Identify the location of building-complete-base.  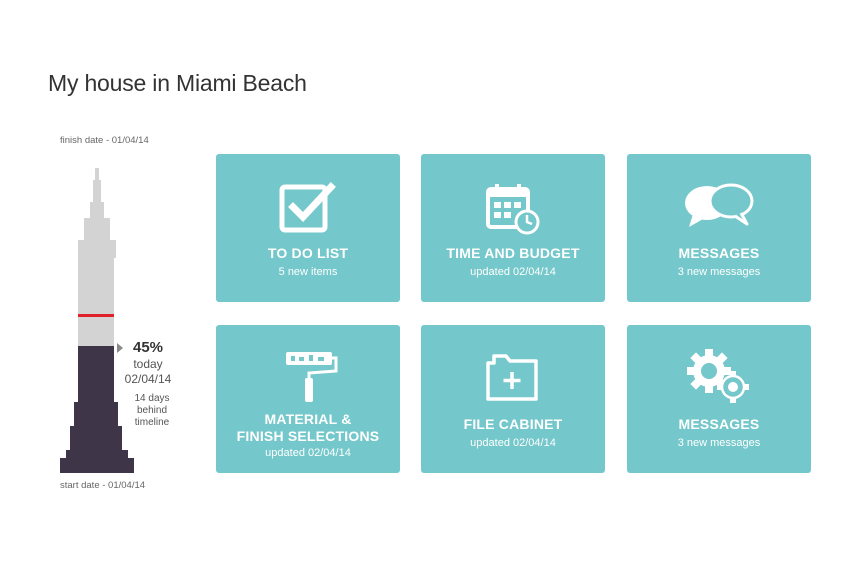
(97, 465).